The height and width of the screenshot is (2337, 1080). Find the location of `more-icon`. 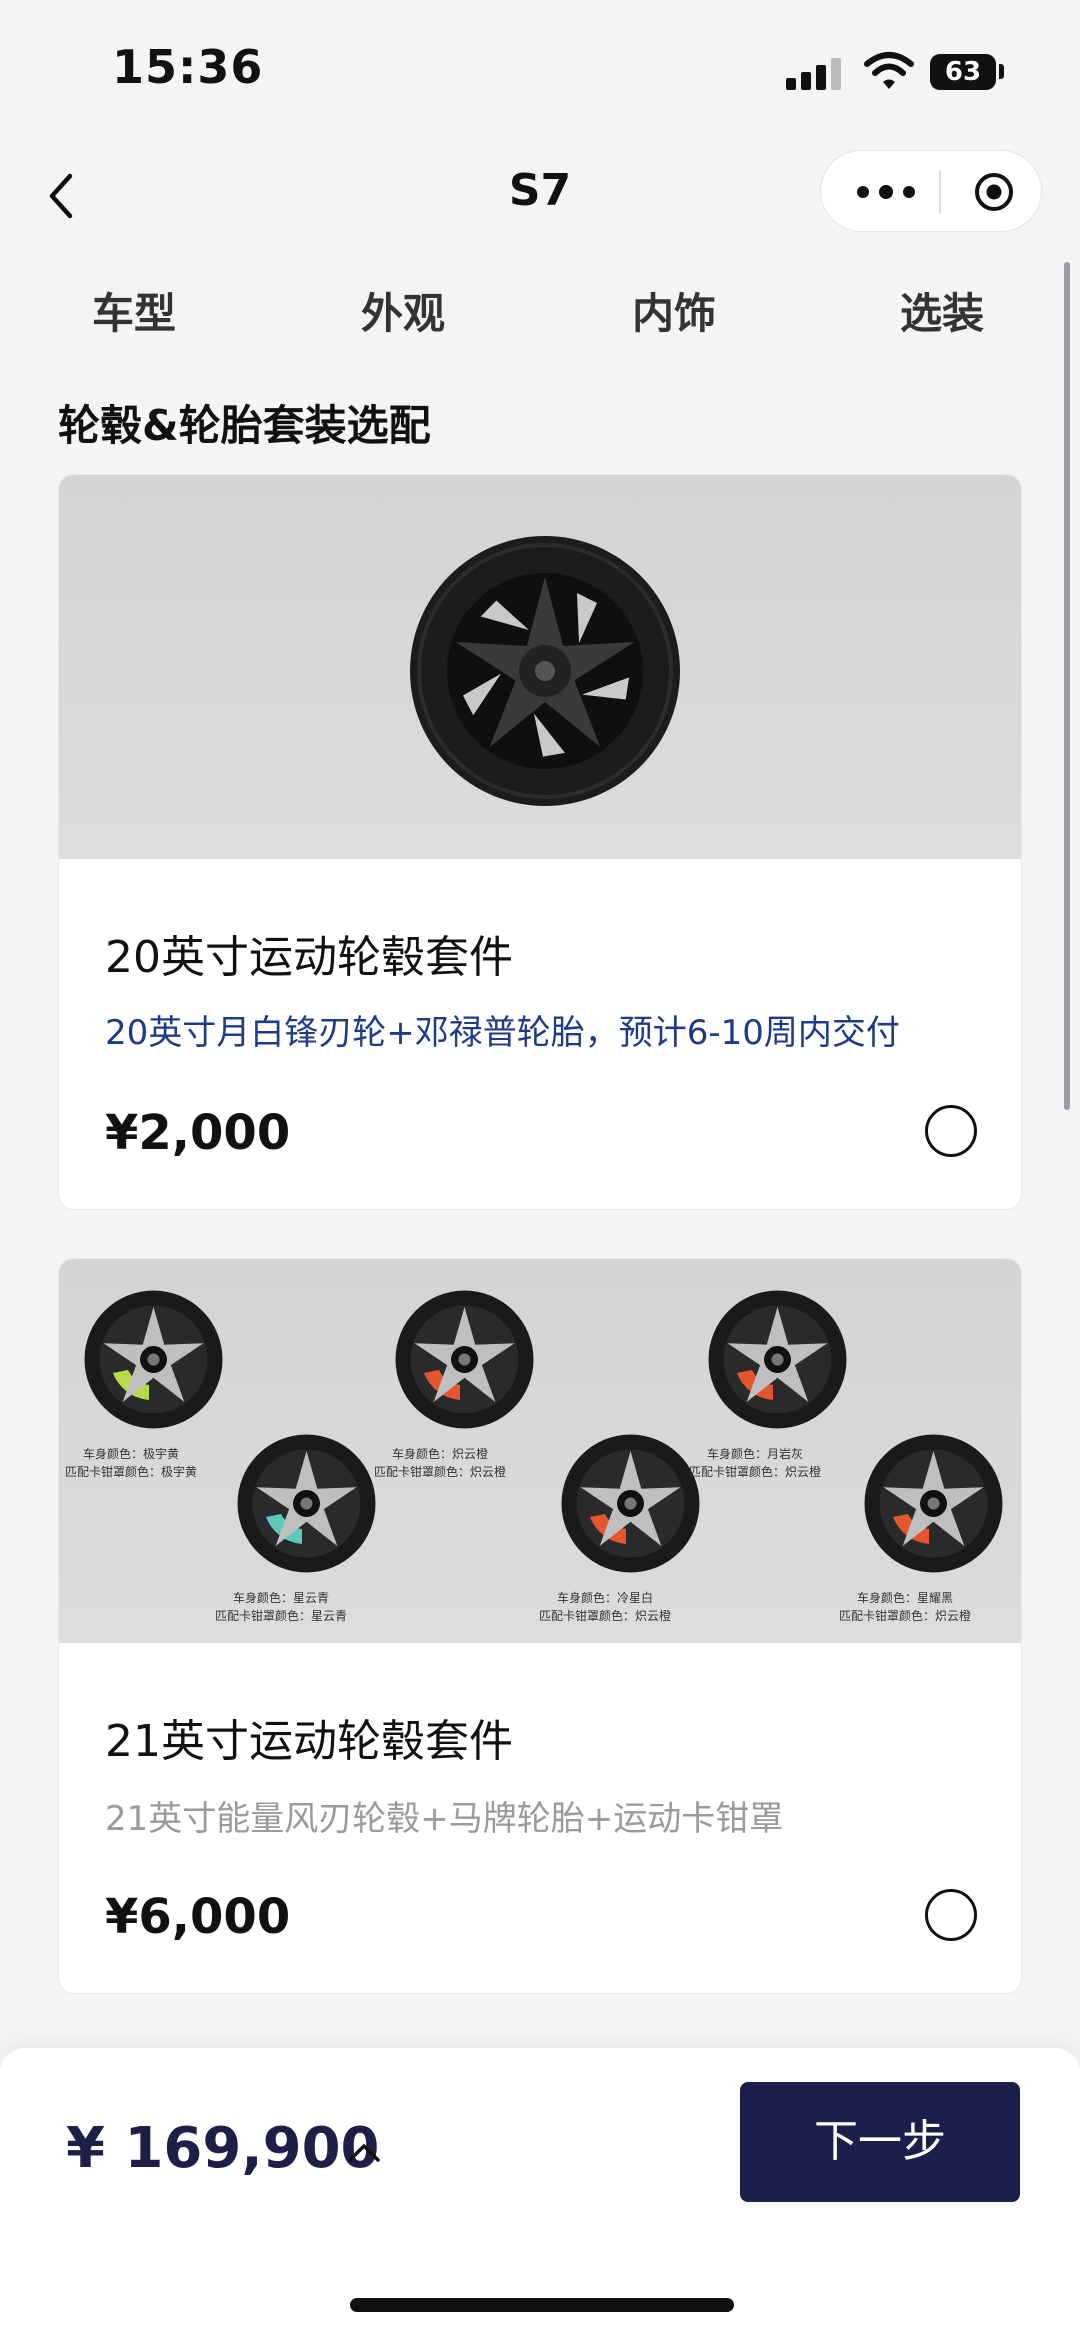

more-icon is located at coordinates (892, 192).